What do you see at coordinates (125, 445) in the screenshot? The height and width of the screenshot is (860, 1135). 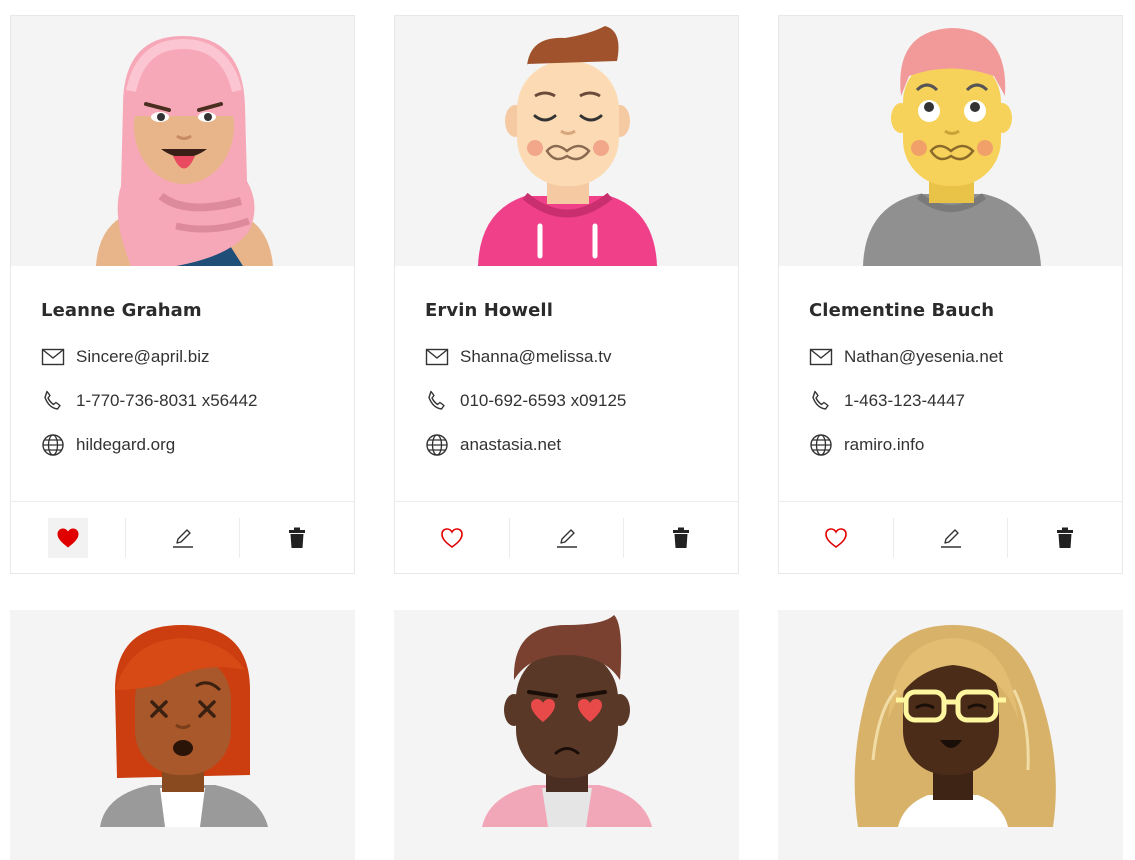 I see `user-website: hildegard.org` at bounding box center [125, 445].